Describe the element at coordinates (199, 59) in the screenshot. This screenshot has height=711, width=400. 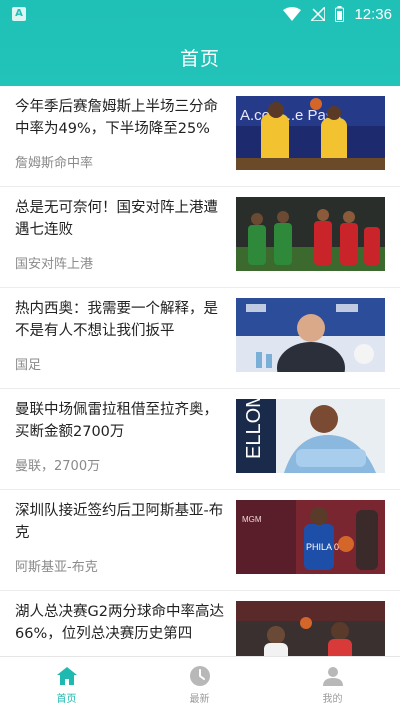
I see `page-title: 首页` at that location.